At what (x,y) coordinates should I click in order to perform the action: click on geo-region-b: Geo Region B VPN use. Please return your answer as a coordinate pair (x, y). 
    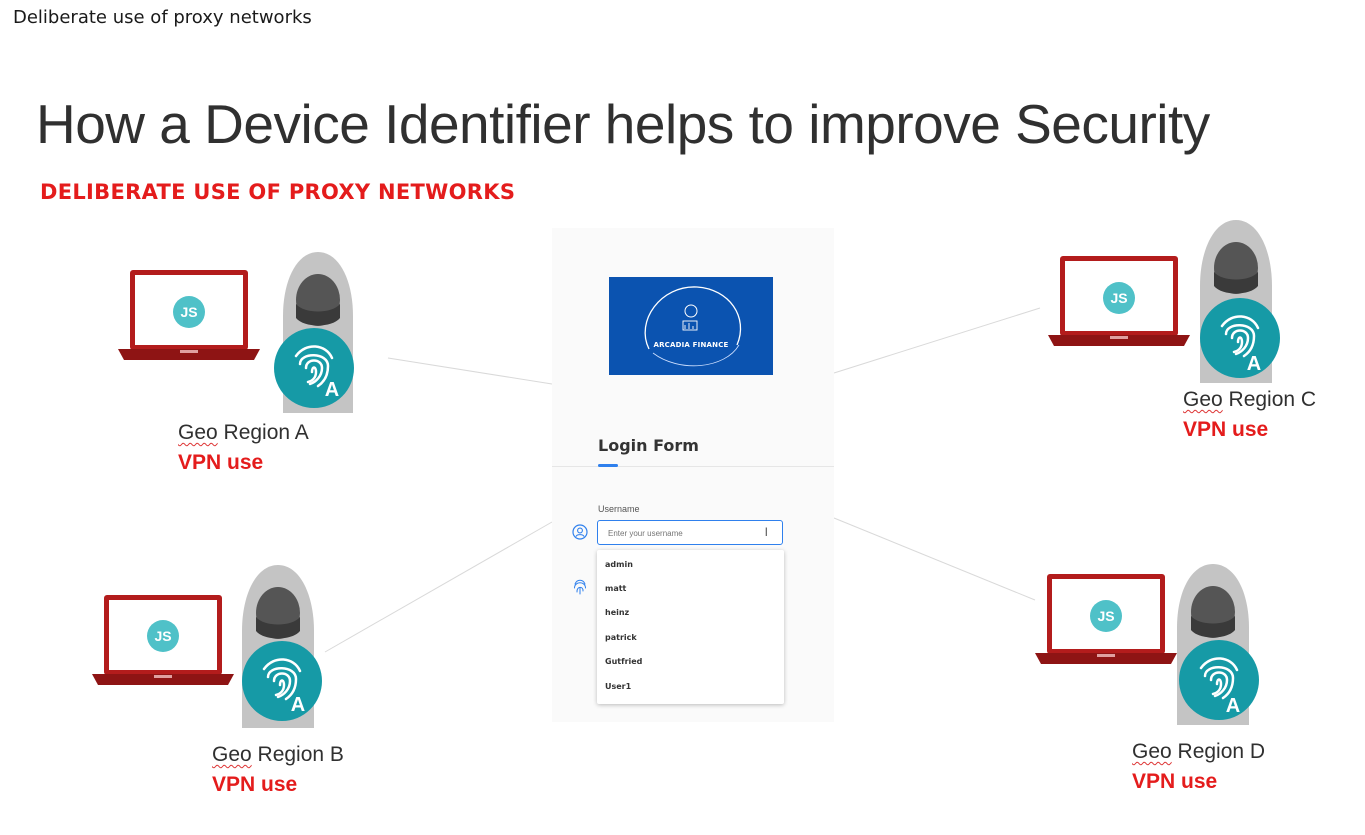
    Looking at the image, I should click on (278, 769).